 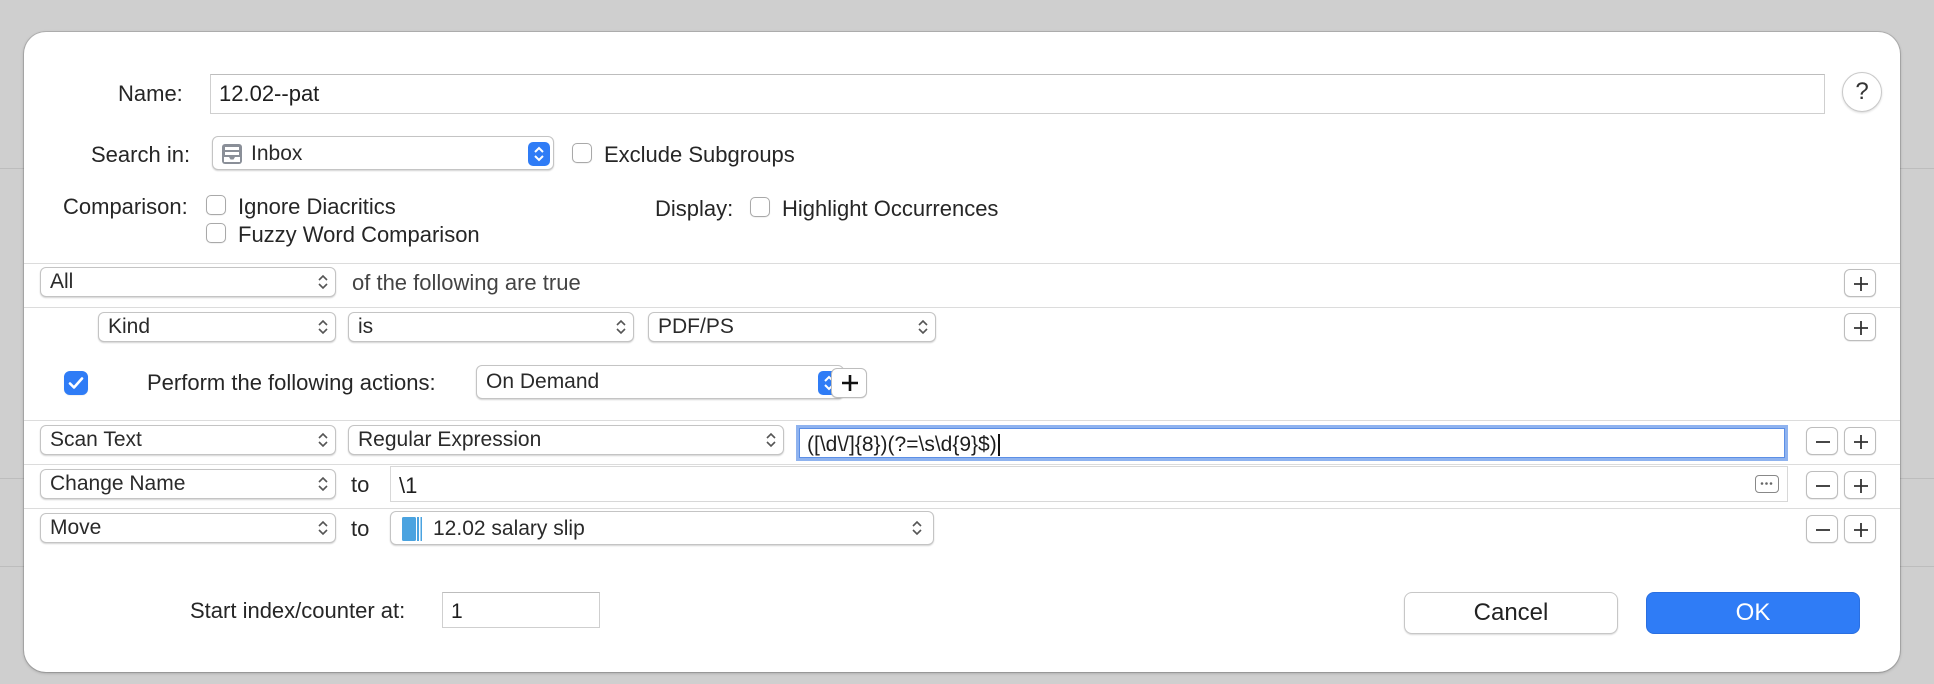 I want to click on match-popup: All, so click(x=188, y=282).